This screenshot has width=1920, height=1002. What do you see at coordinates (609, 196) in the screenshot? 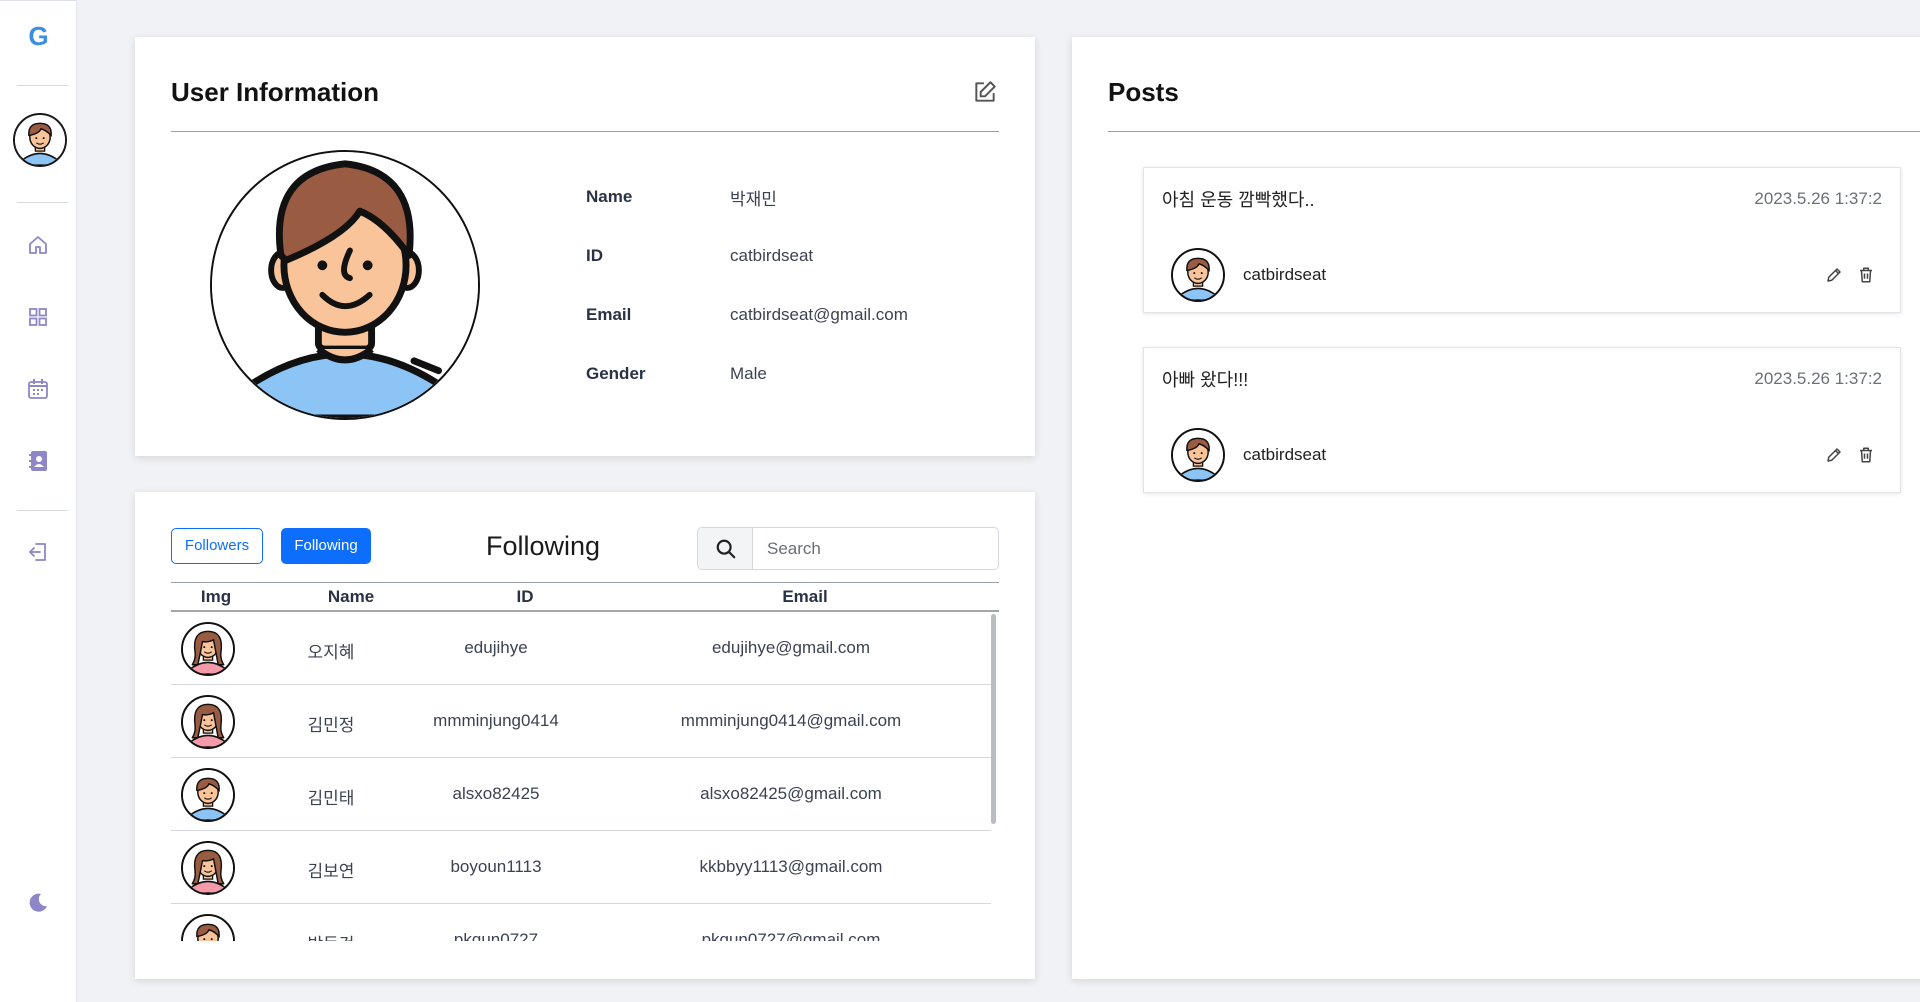
I see `name-label: Name` at bounding box center [609, 196].